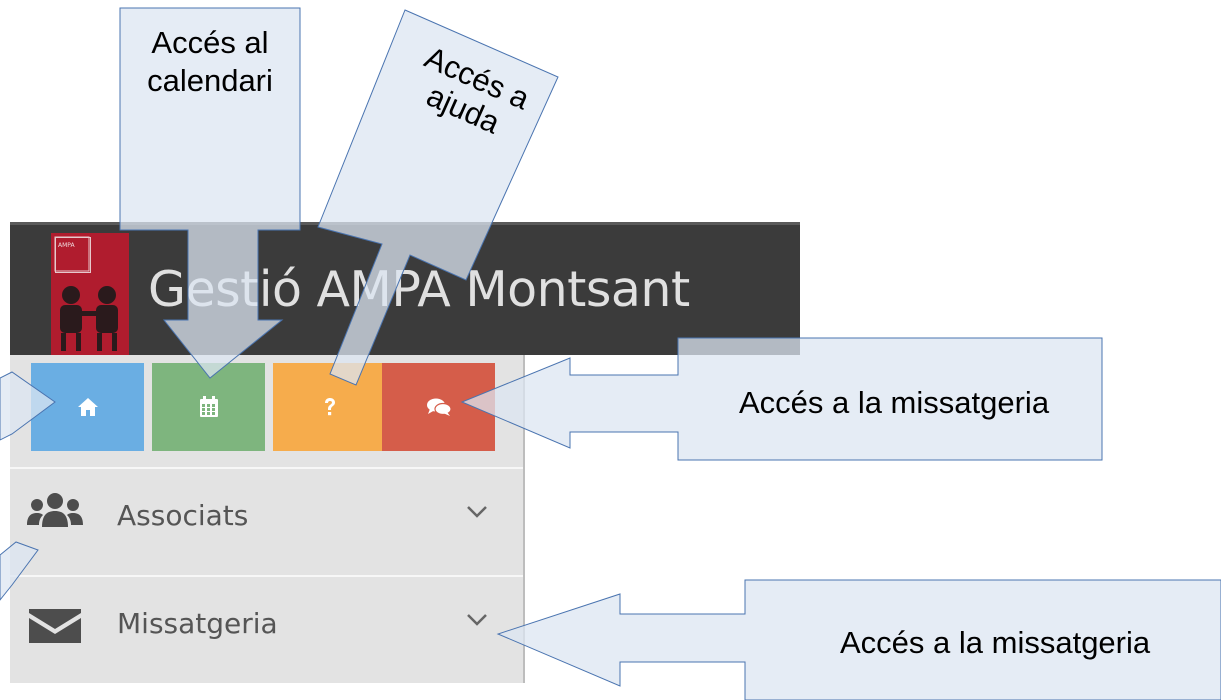 This screenshot has height=700, width=1221. What do you see at coordinates (28, 406) in the screenshot?
I see `home-callout-shape` at bounding box center [28, 406].